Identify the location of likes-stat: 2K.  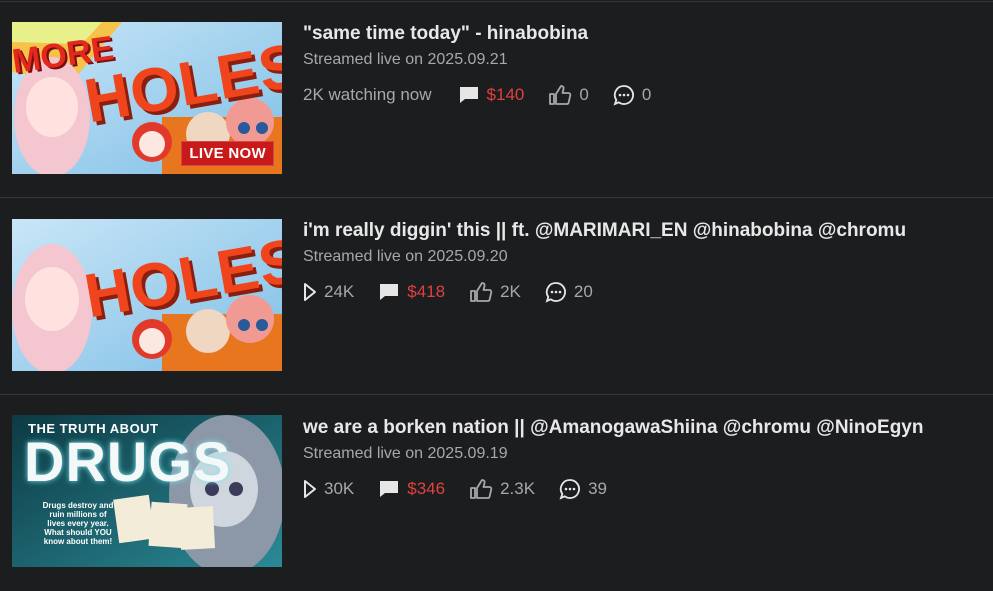
(495, 292).